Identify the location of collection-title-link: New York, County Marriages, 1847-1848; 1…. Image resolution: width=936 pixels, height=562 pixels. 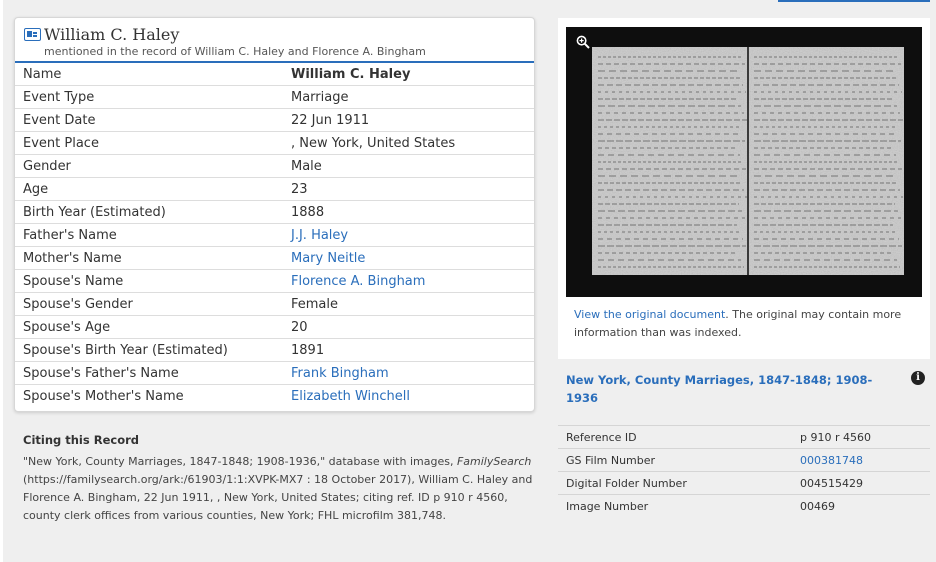
(726, 389).